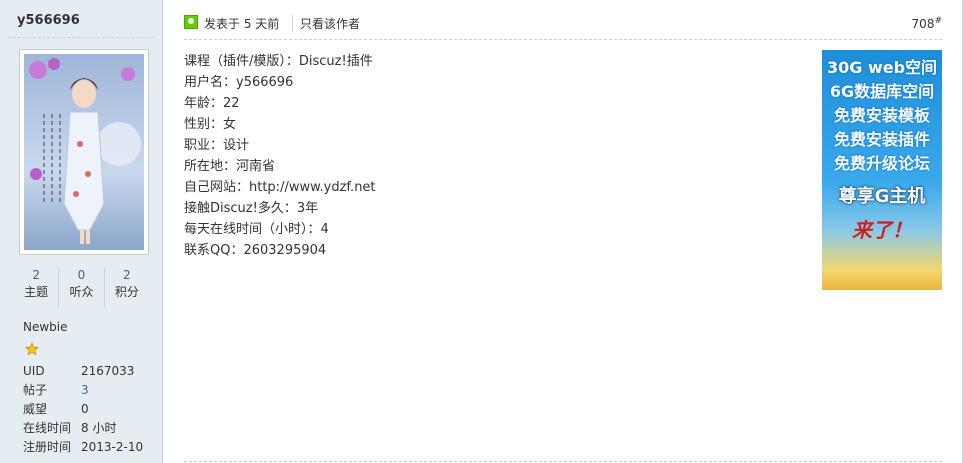  I want to click on ad-line: 免费安装插件, so click(881, 139).